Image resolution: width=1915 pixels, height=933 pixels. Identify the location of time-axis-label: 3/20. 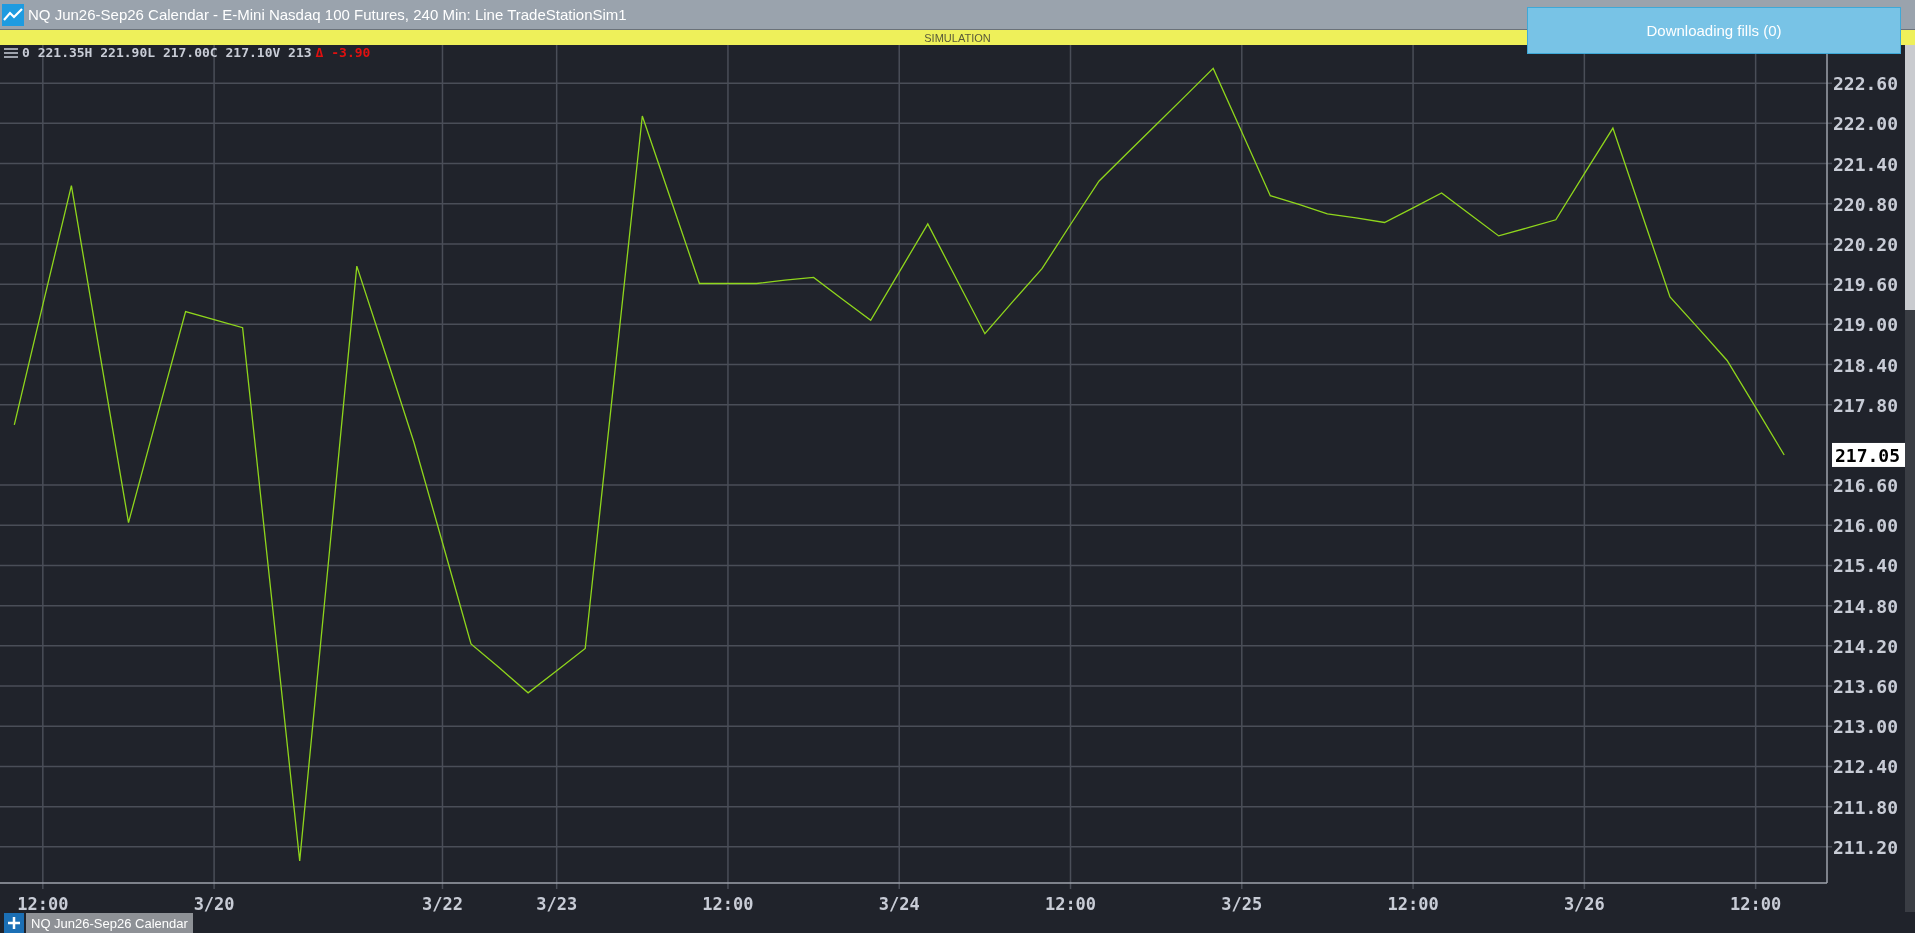
(214, 903).